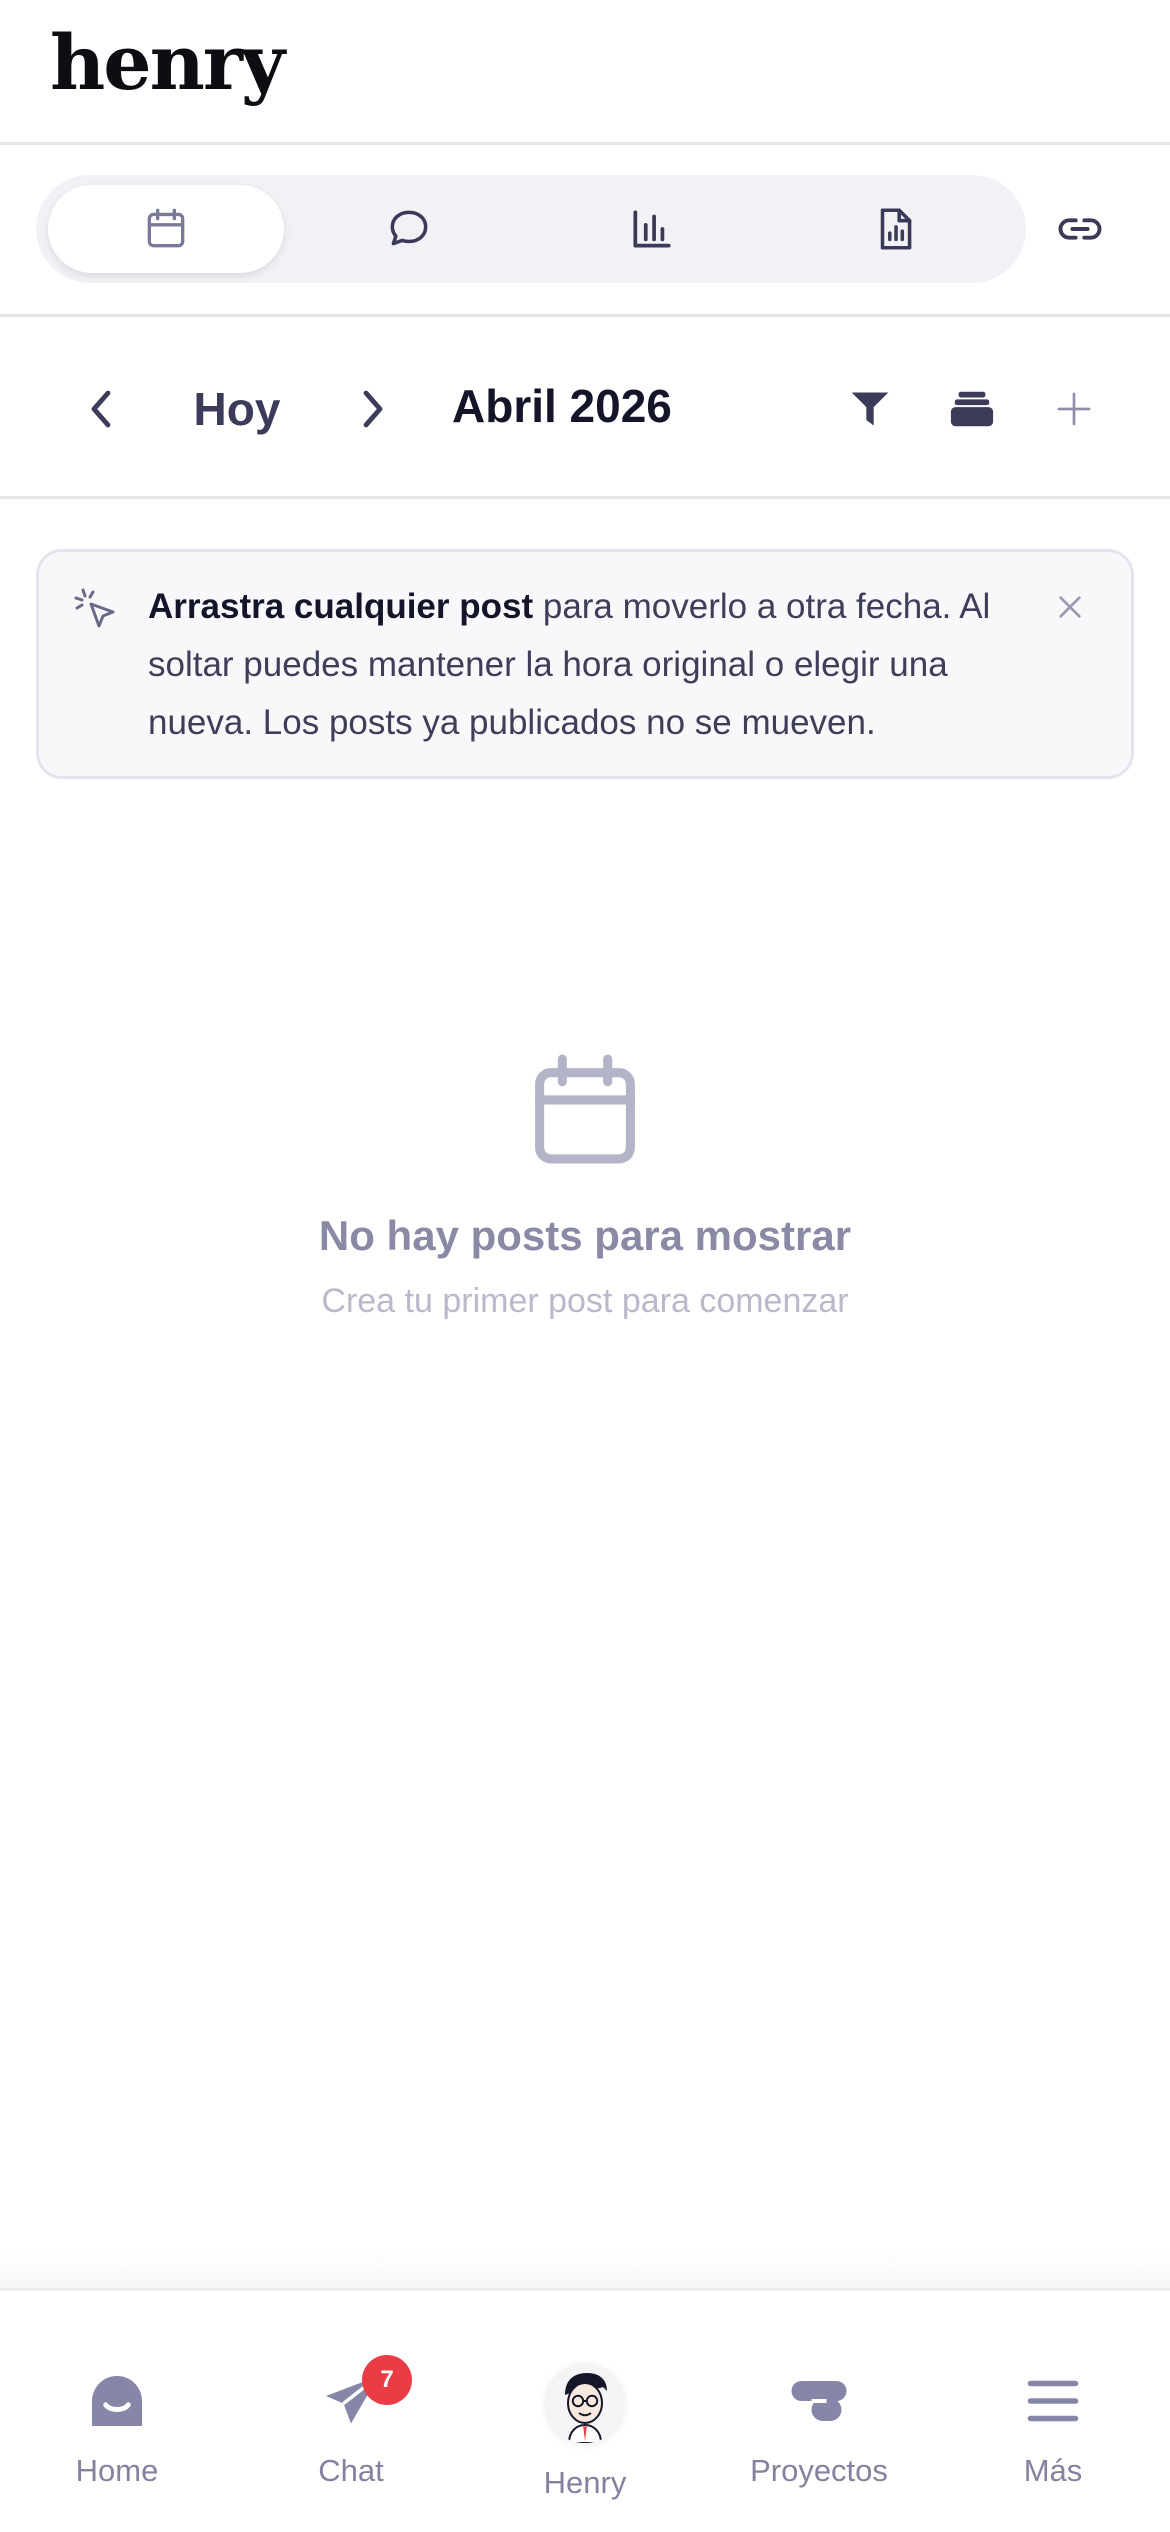 This screenshot has width=1170, height=2532. I want to click on chevron-left-icon, so click(101, 409).